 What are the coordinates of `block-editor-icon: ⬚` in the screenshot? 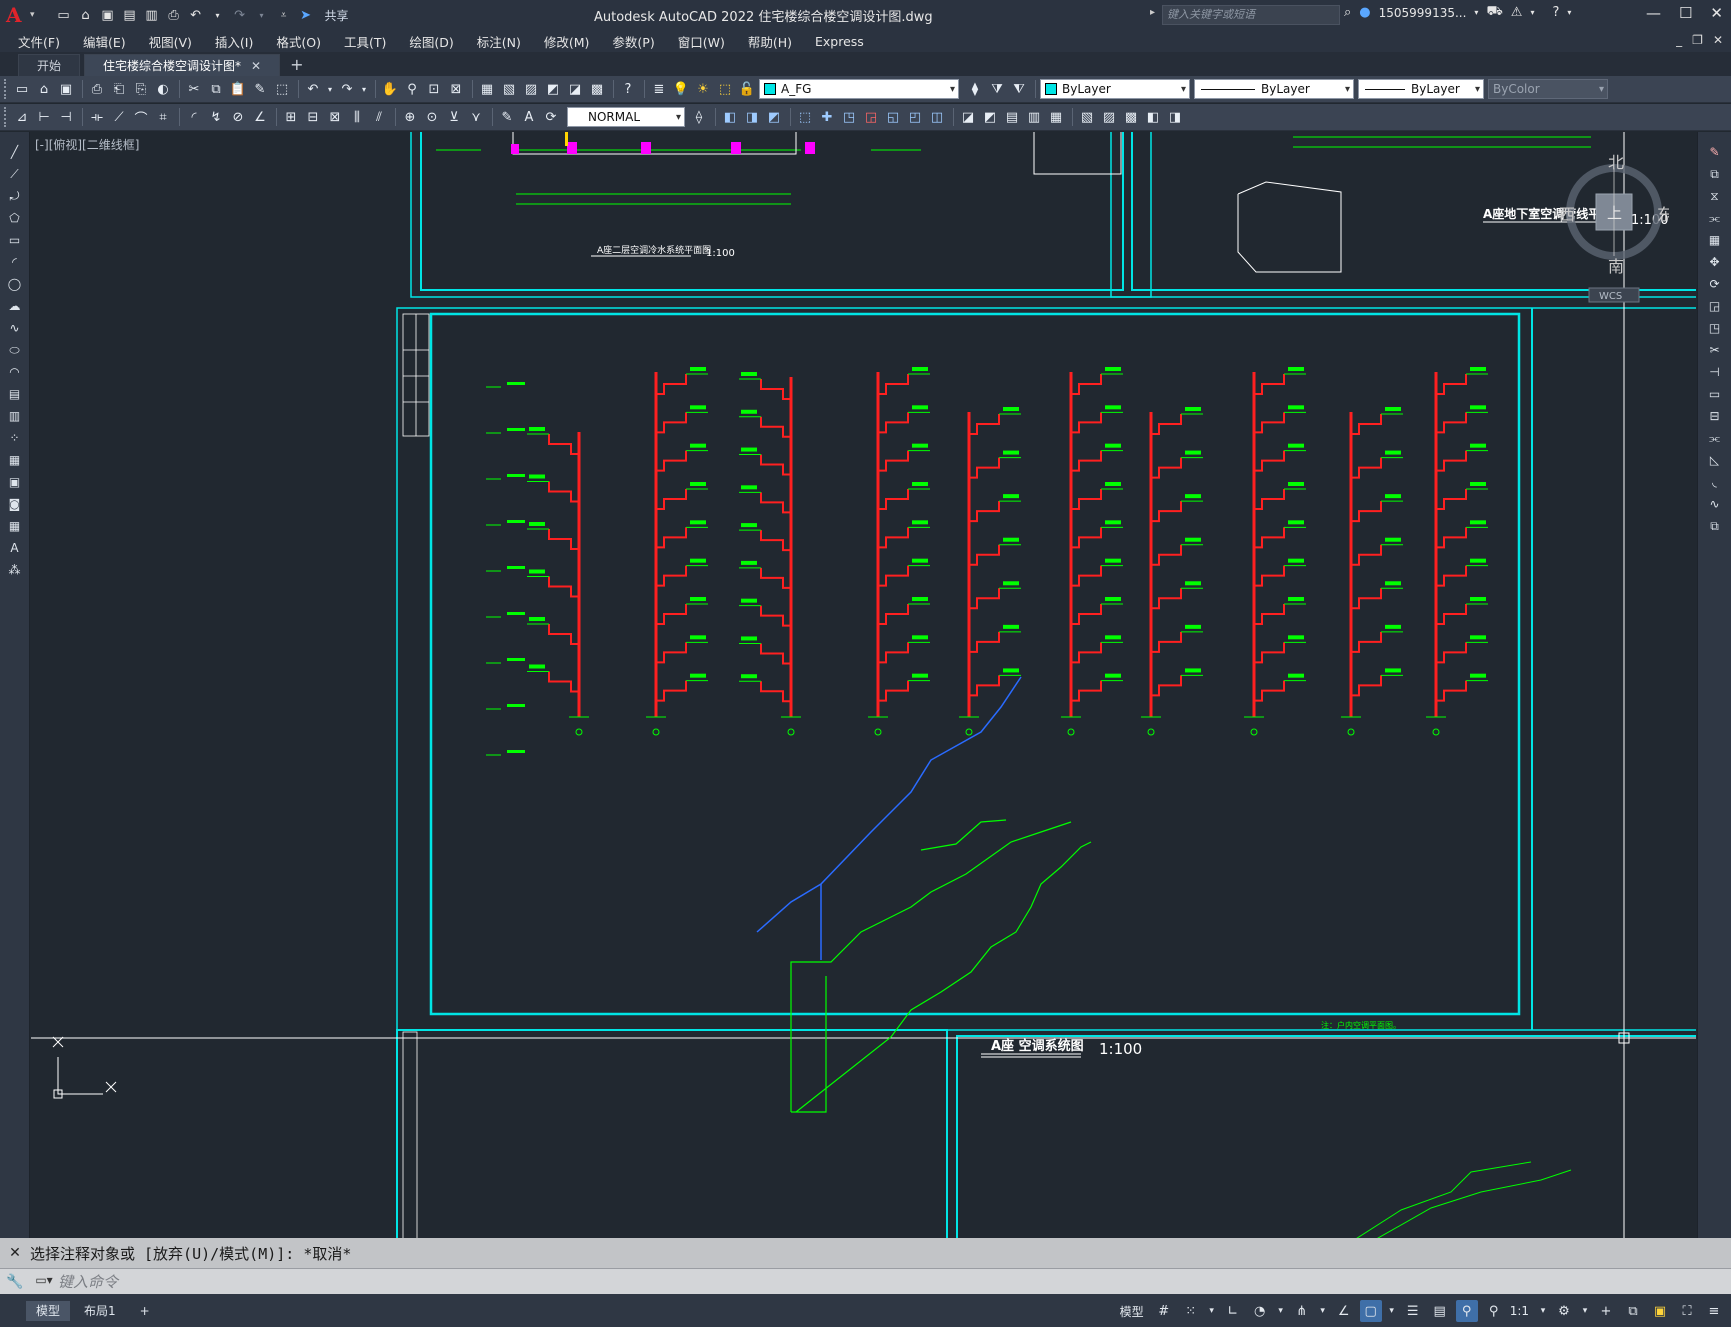 It's located at (282, 89).